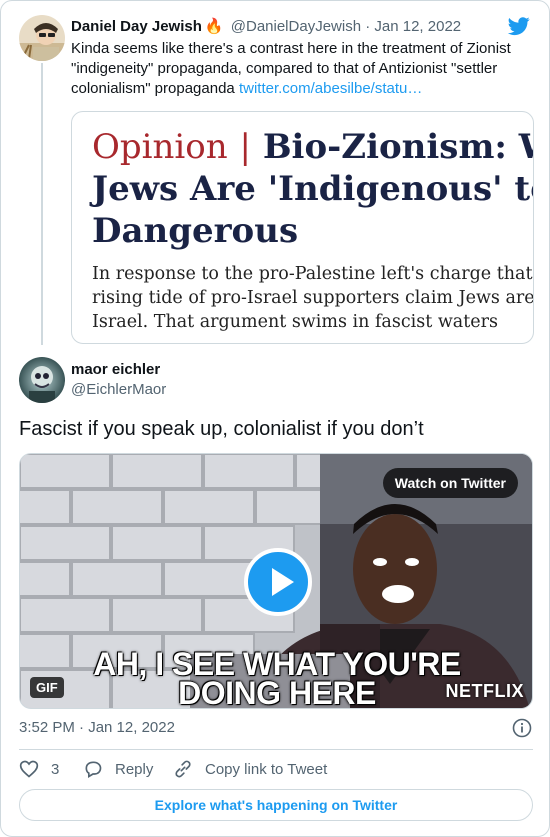  What do you see at coordinates (47, 687) in the screenshot?
I see `gif-badge: GIF` at bounding box center [47, 687].